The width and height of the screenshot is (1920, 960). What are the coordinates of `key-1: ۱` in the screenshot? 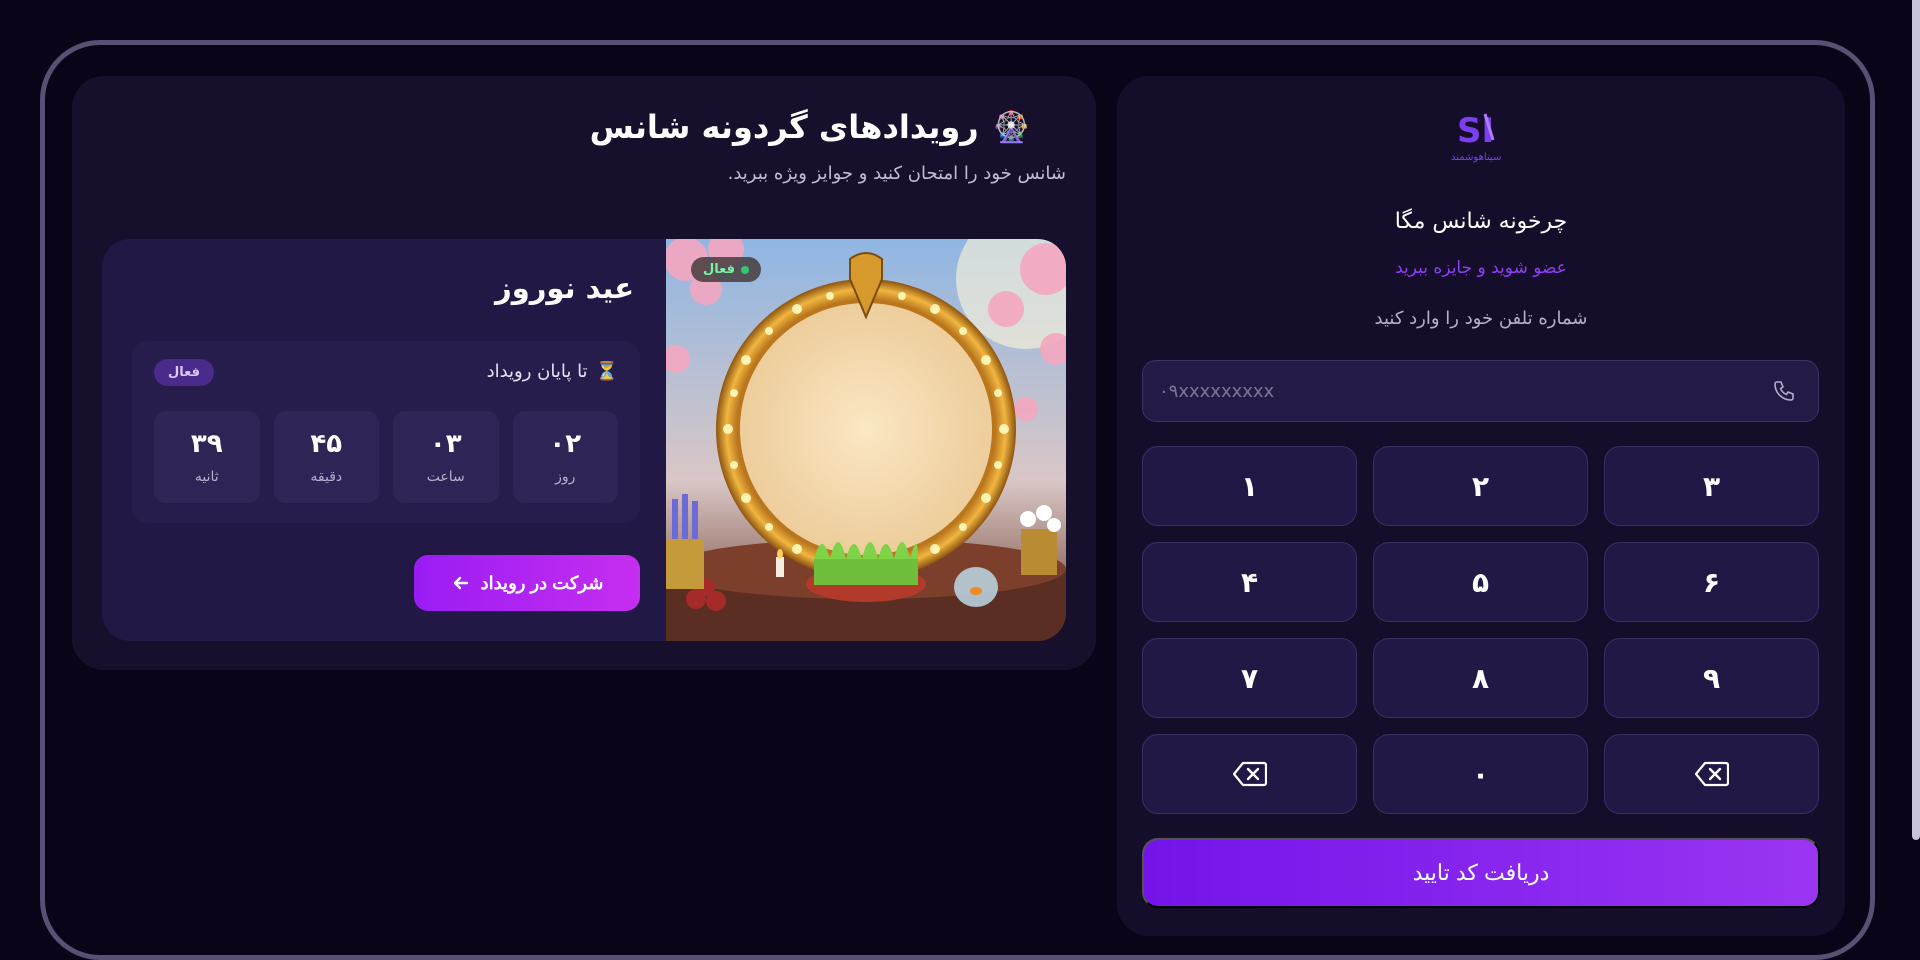 It's located at (1249, 486).